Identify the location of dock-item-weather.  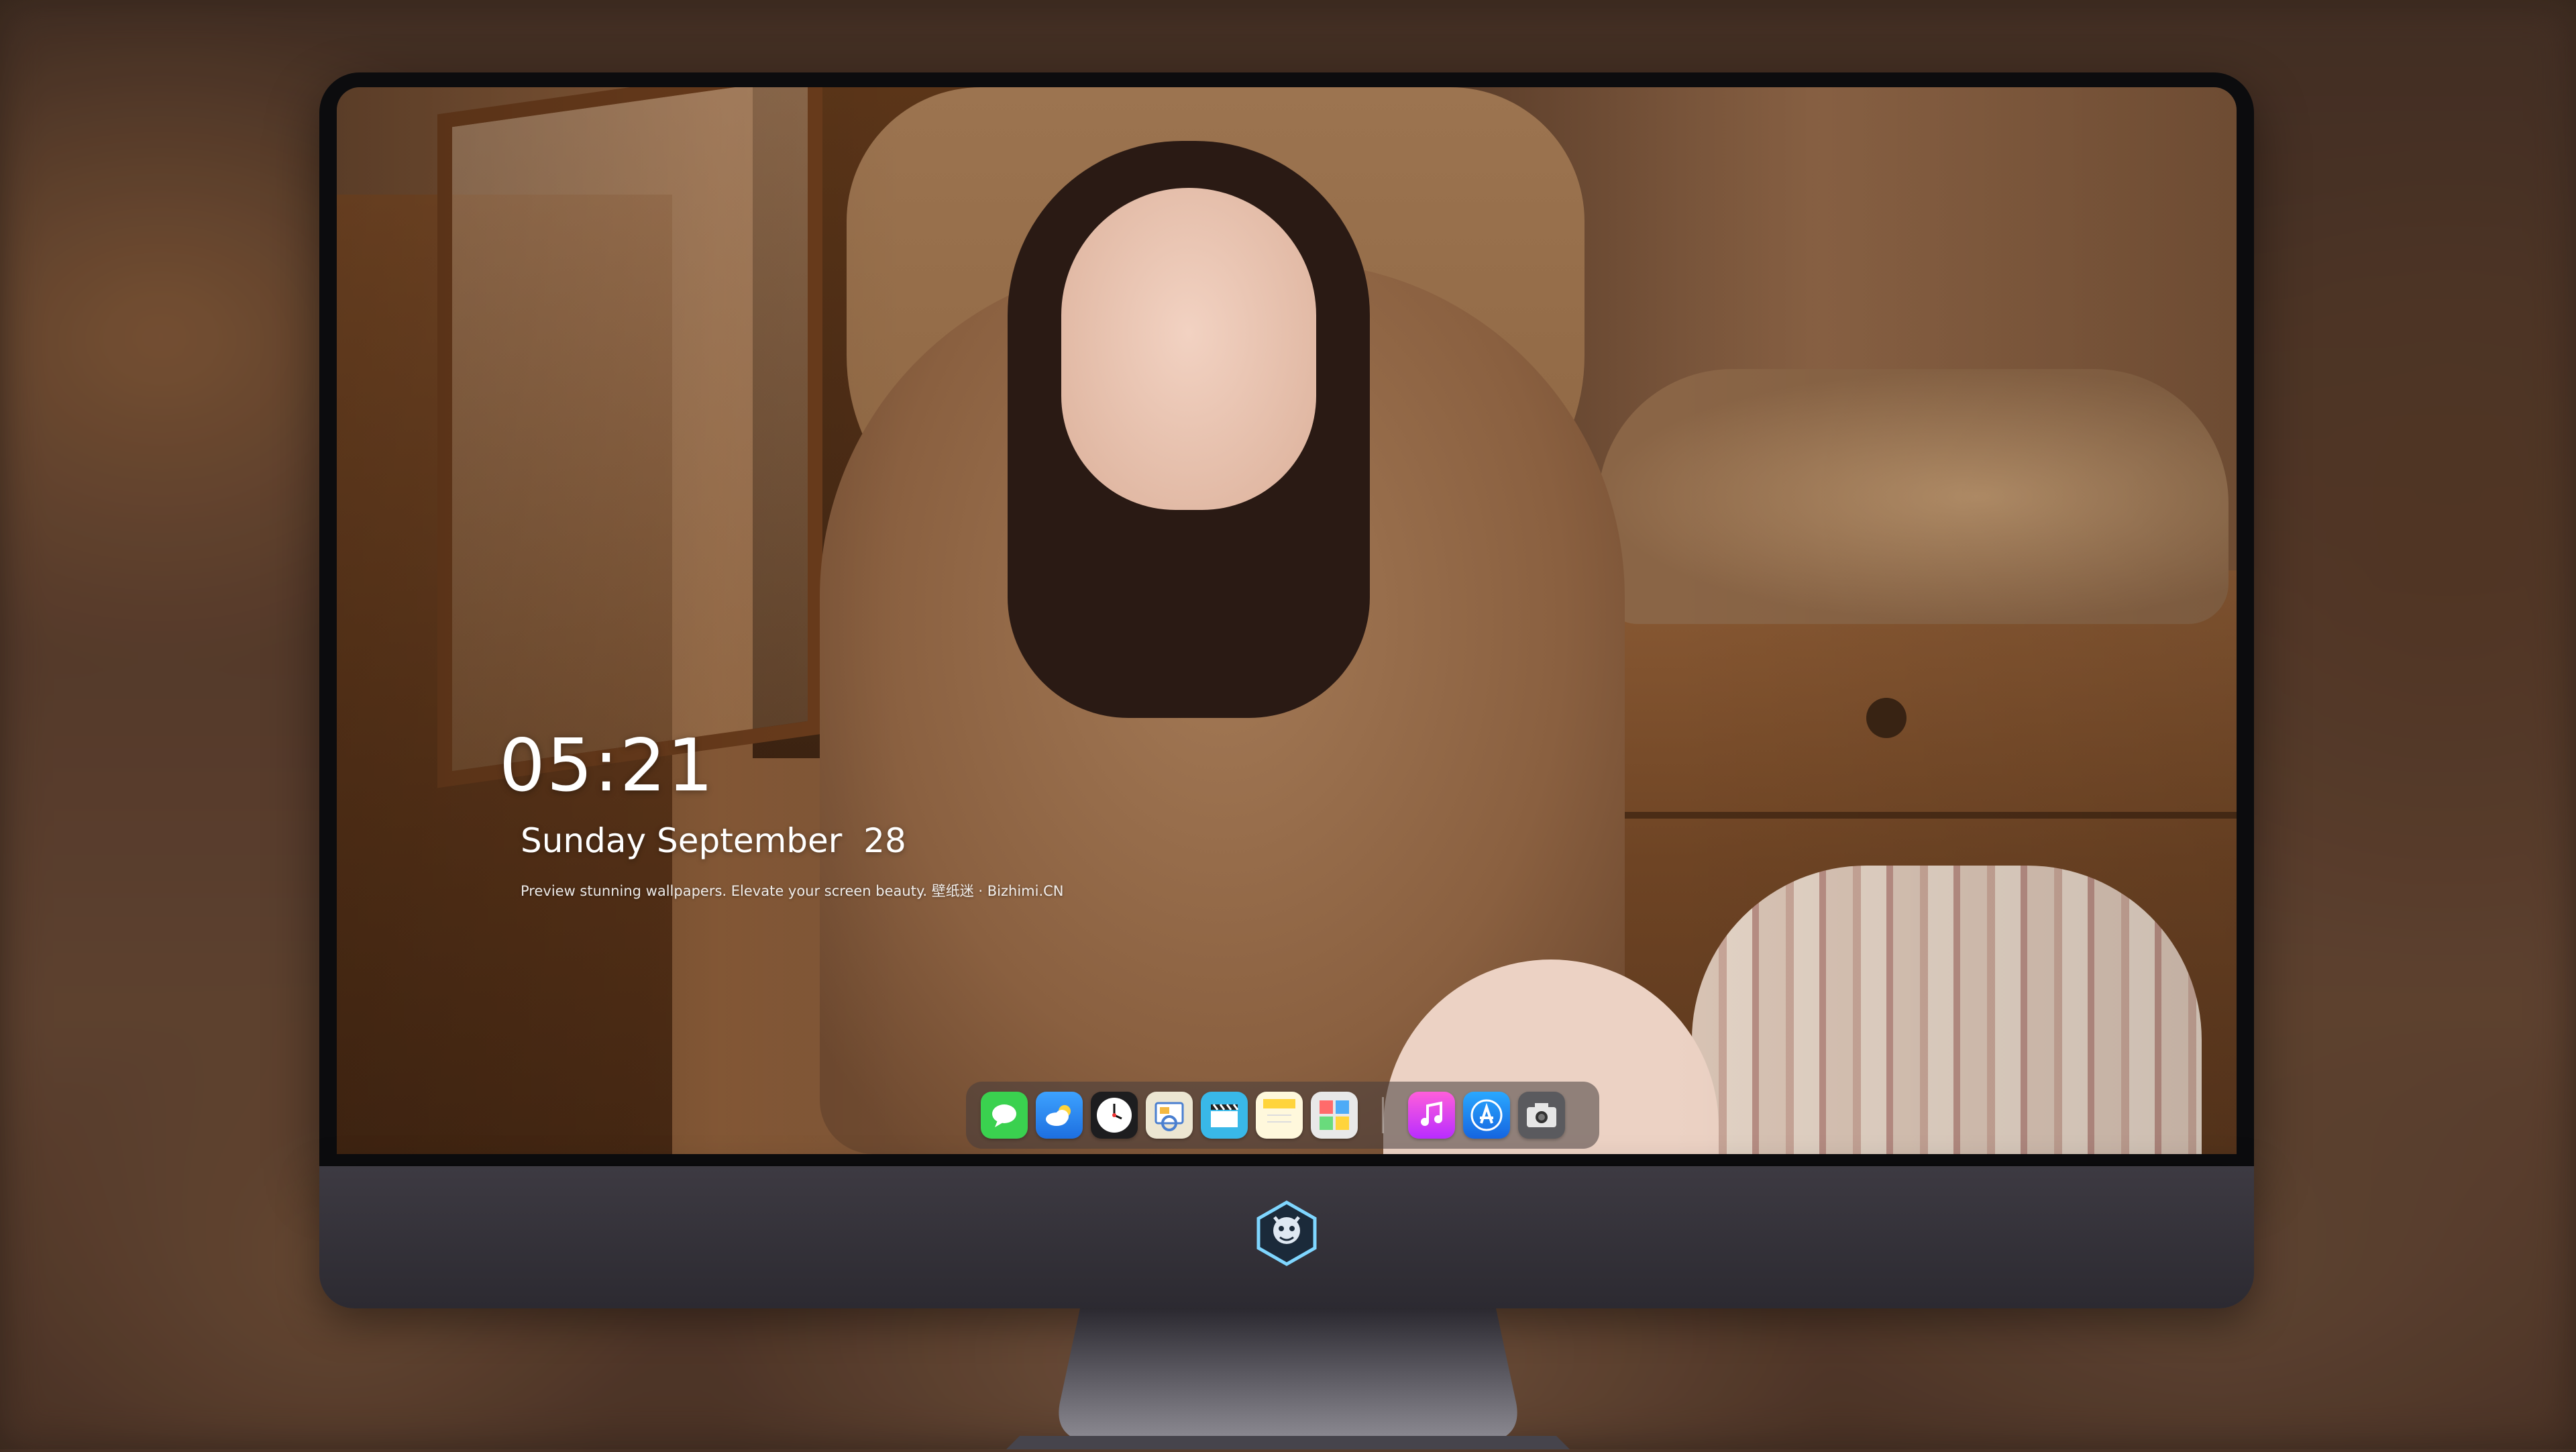
(1059, 1116).